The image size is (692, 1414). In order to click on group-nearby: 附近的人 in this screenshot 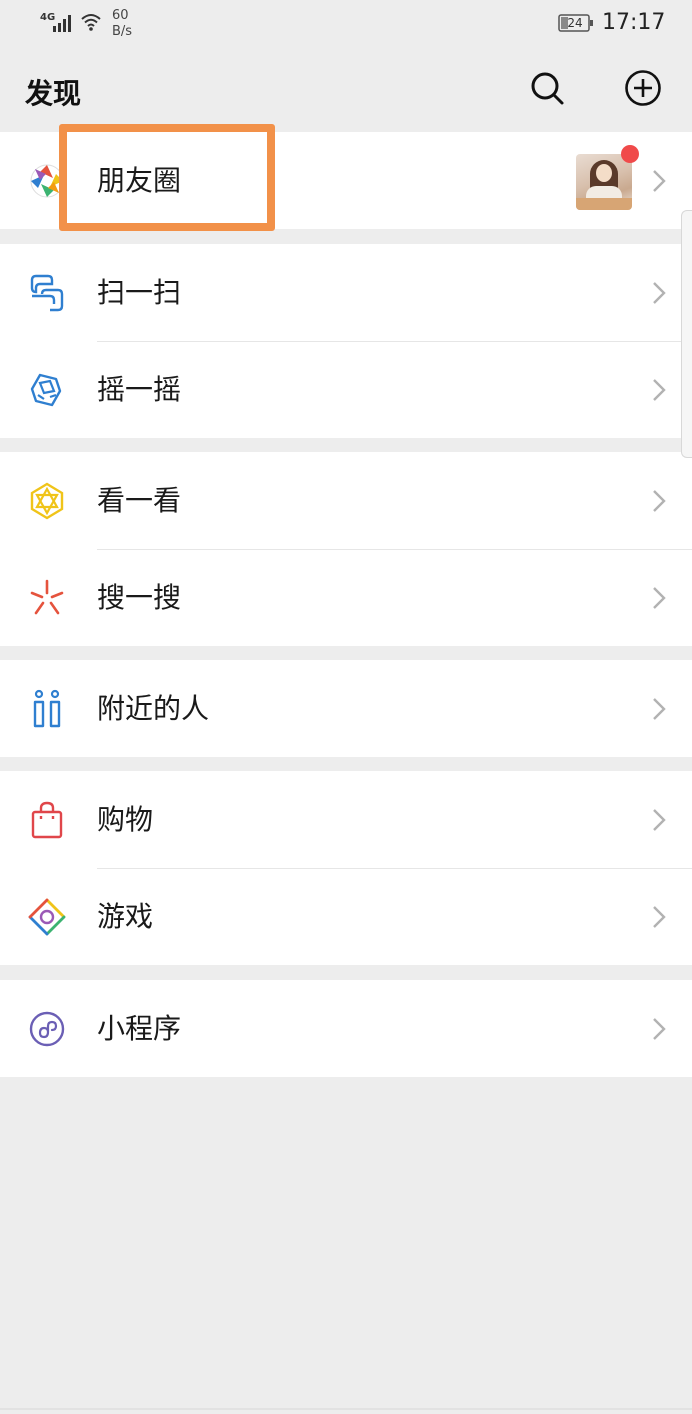, I will do `click(346, 708)`.